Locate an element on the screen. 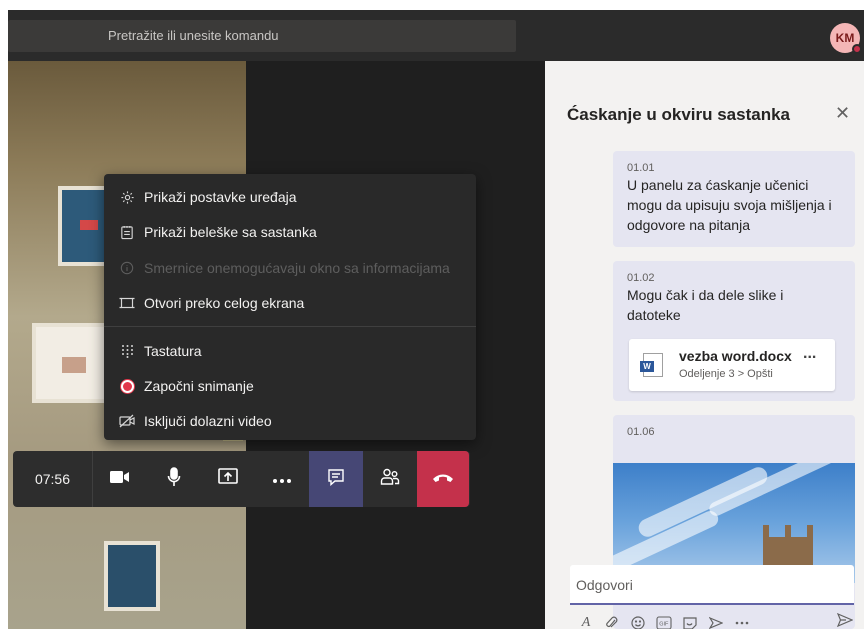  info-icon is located at coordinates (127, 268).